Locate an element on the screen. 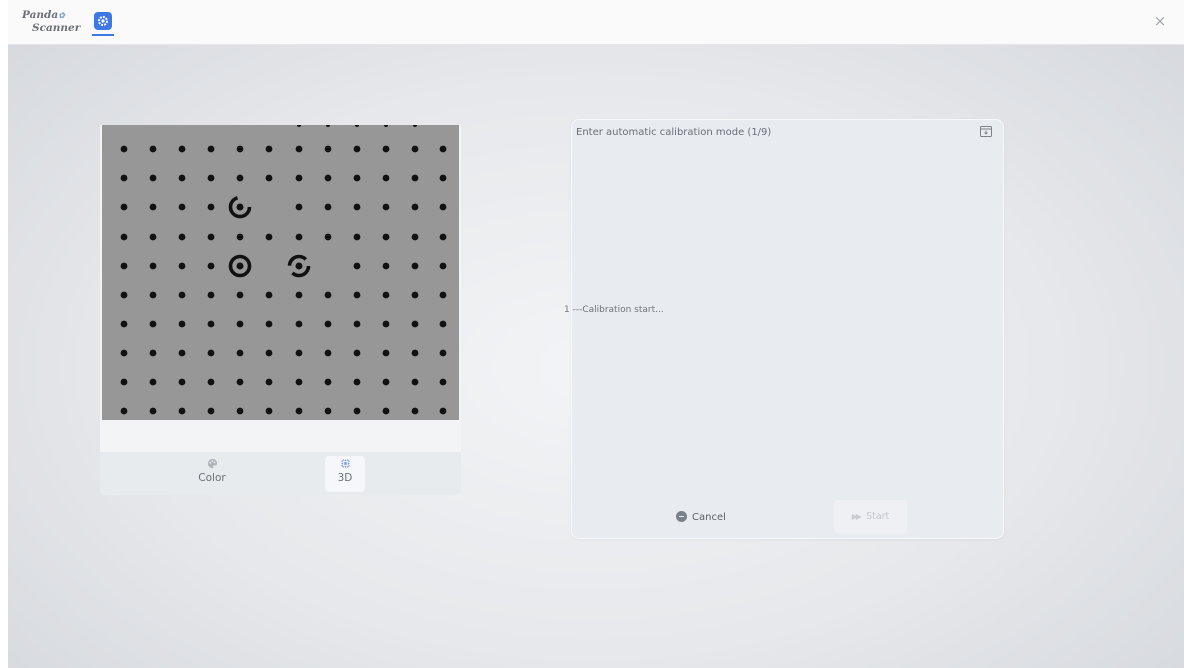 The height and width of the screenshot is (668, 1184). cancel-icon is located at coordinates (681, 516).